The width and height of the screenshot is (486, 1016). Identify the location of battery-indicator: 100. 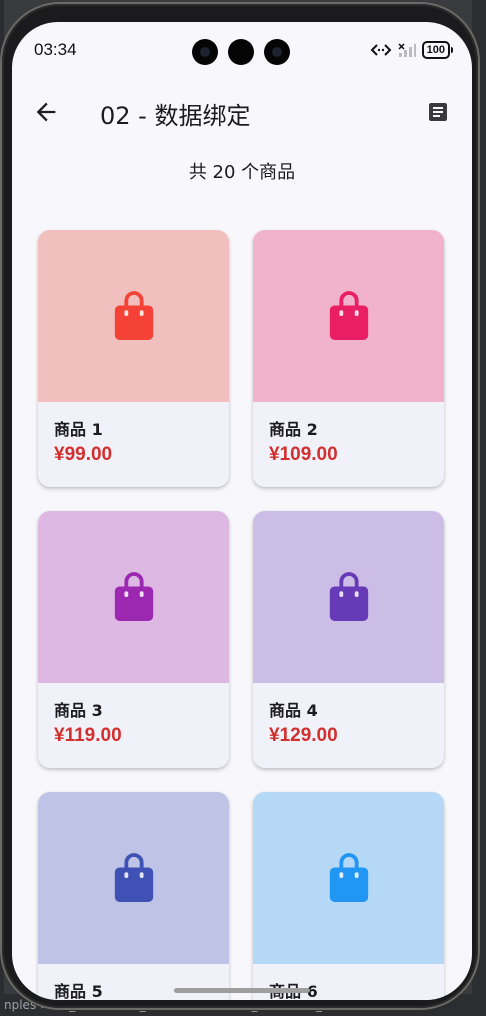
(437, 50).